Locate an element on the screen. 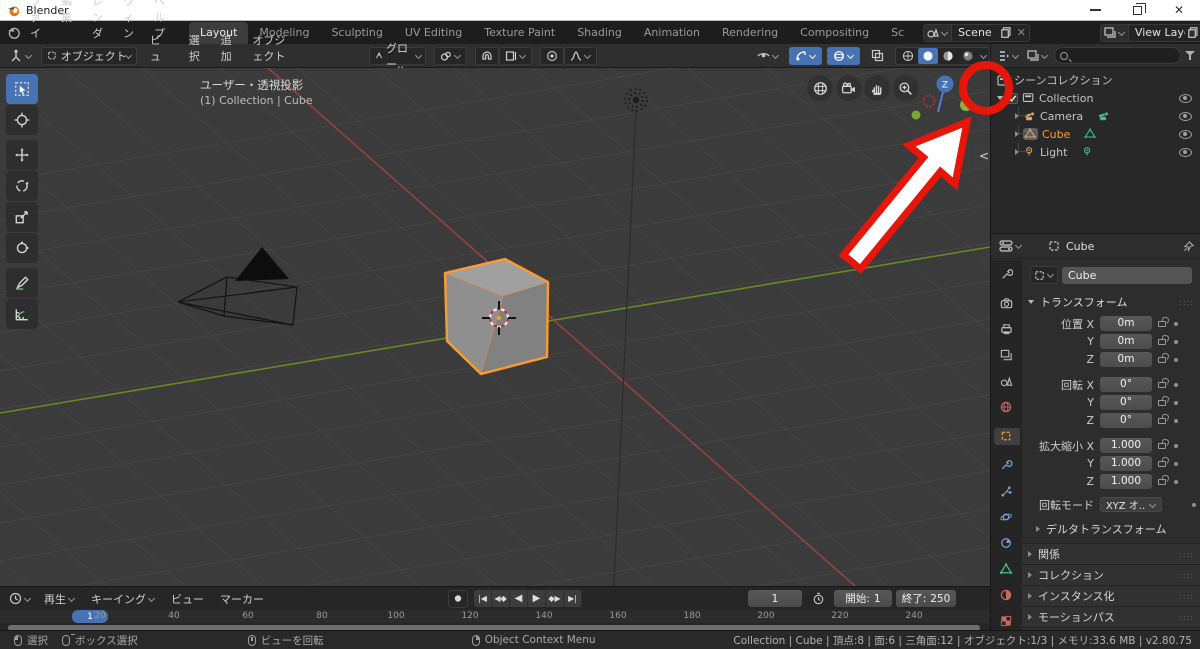  panel-2: インスタンス化 :::: is located at coordinates (1111, 595).